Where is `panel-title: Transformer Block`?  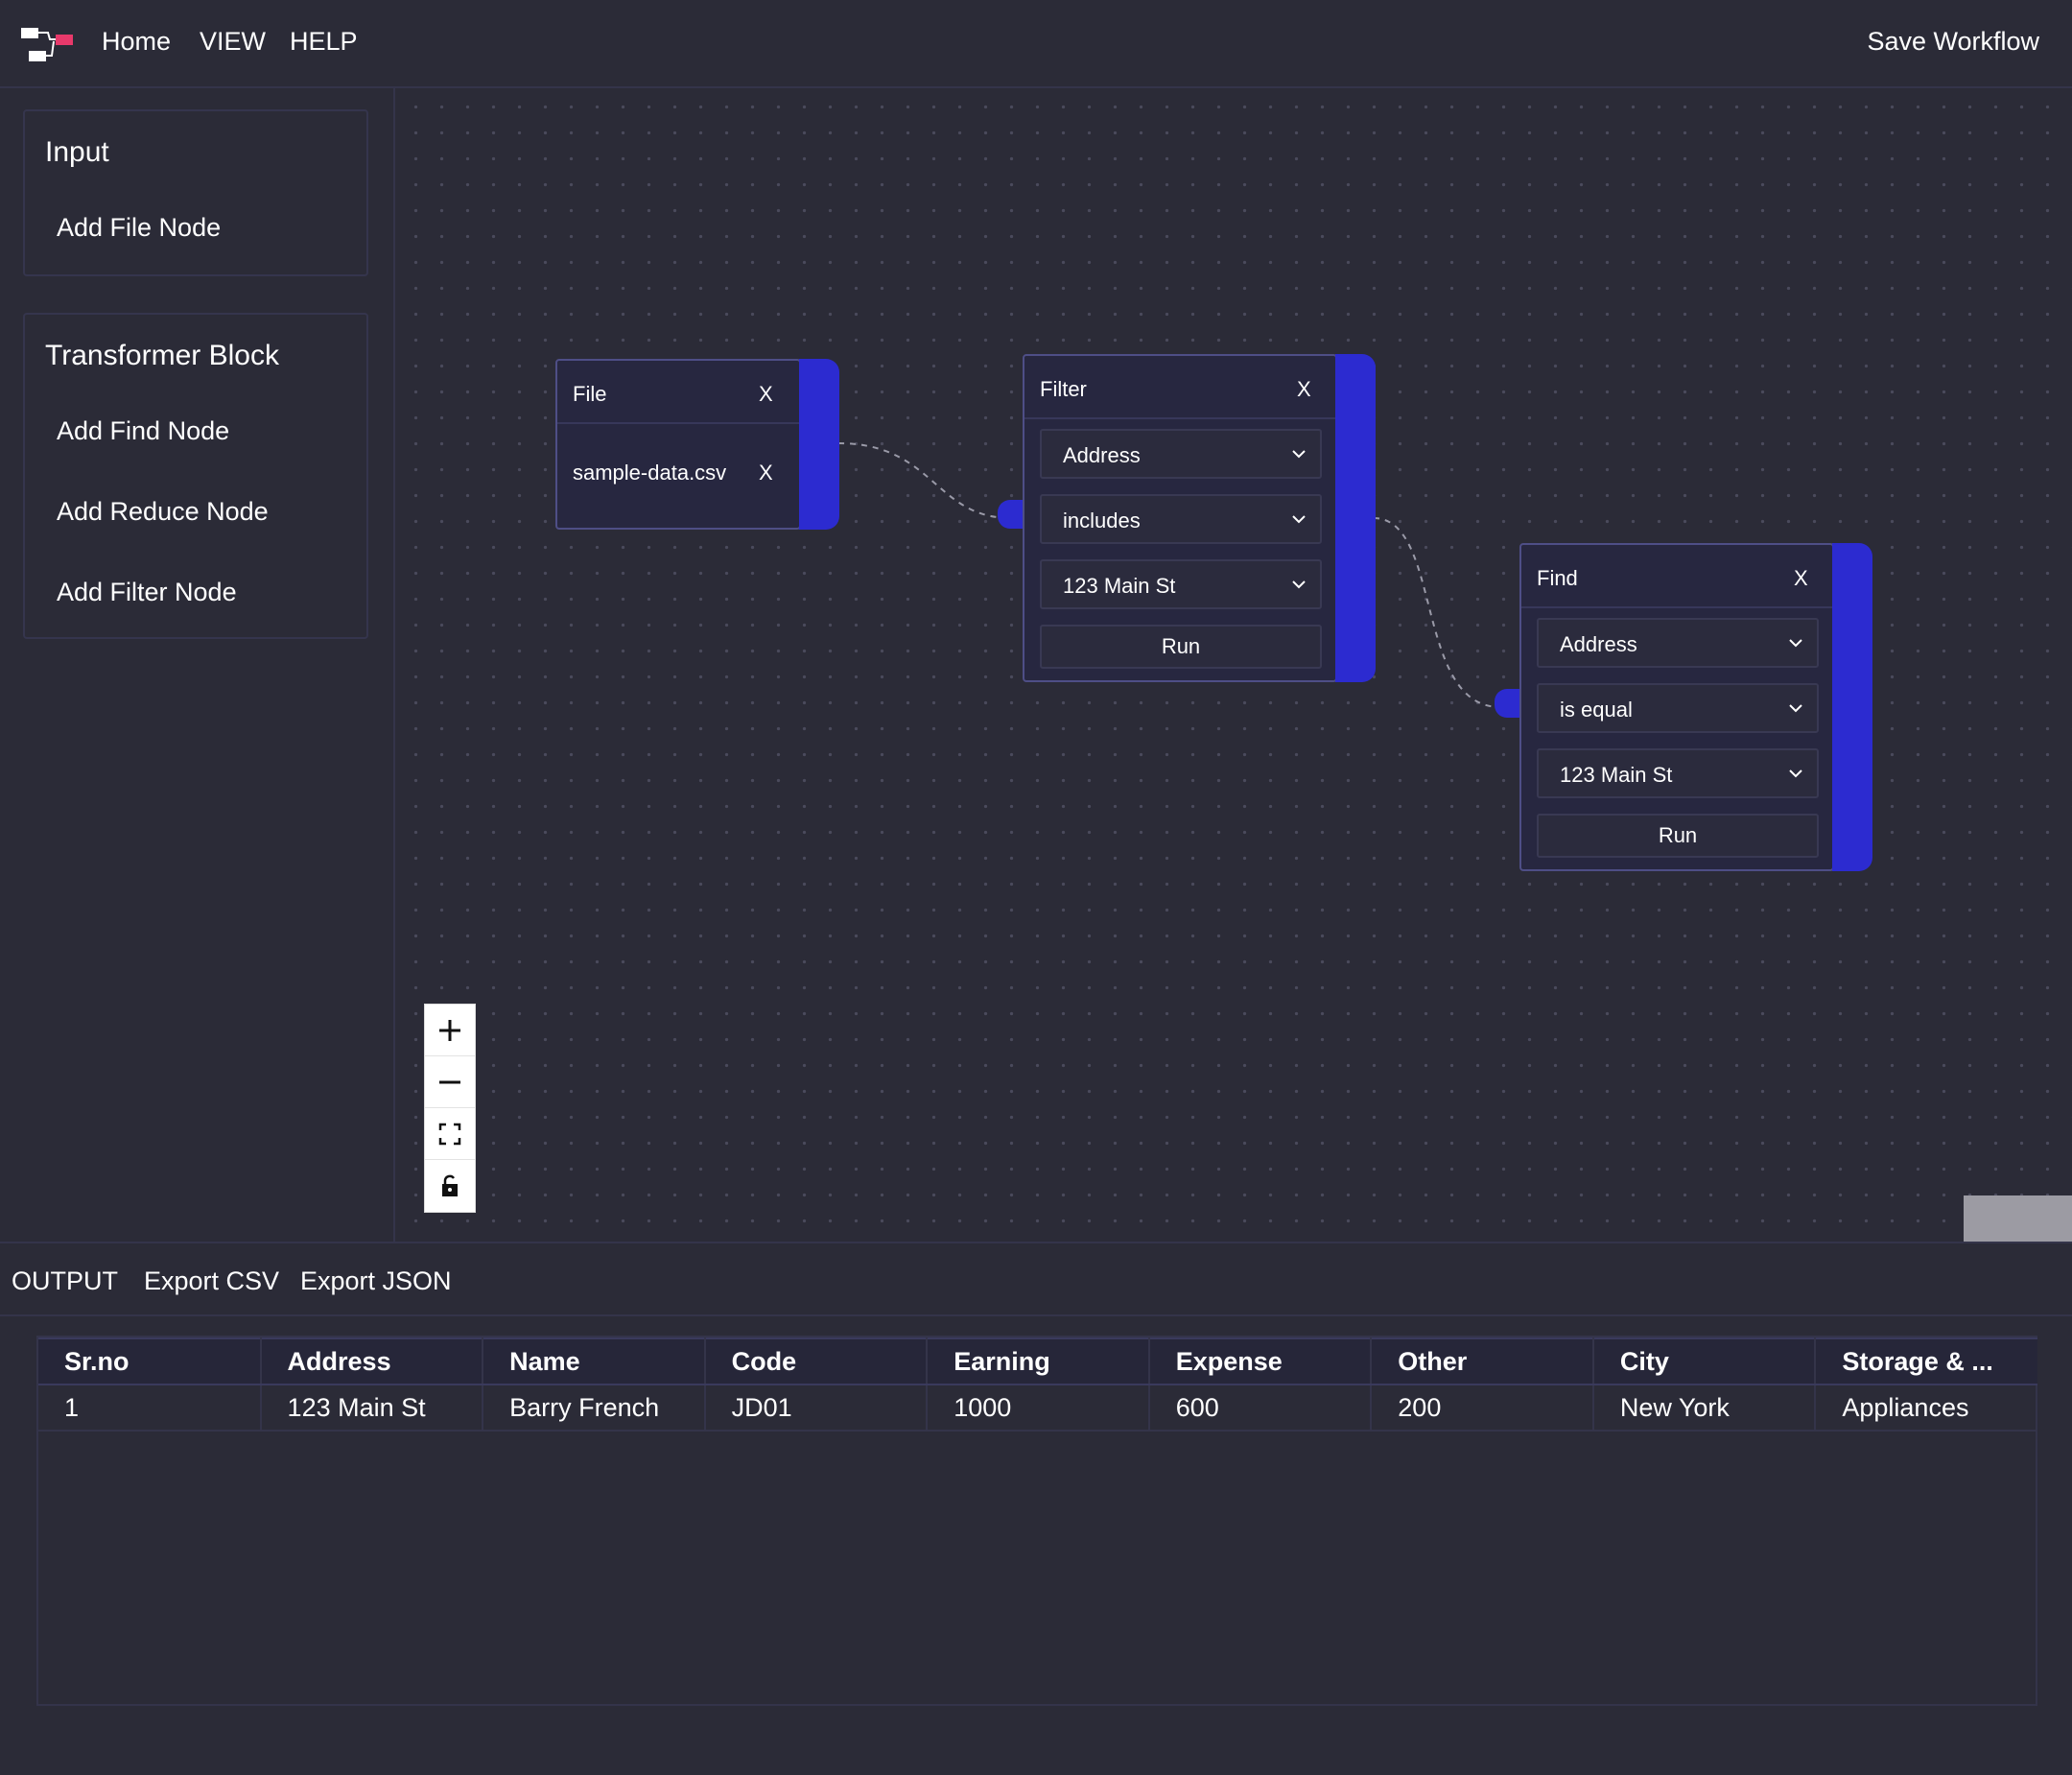
panel-title: Transformer Block is located at coordinates (162, 355).